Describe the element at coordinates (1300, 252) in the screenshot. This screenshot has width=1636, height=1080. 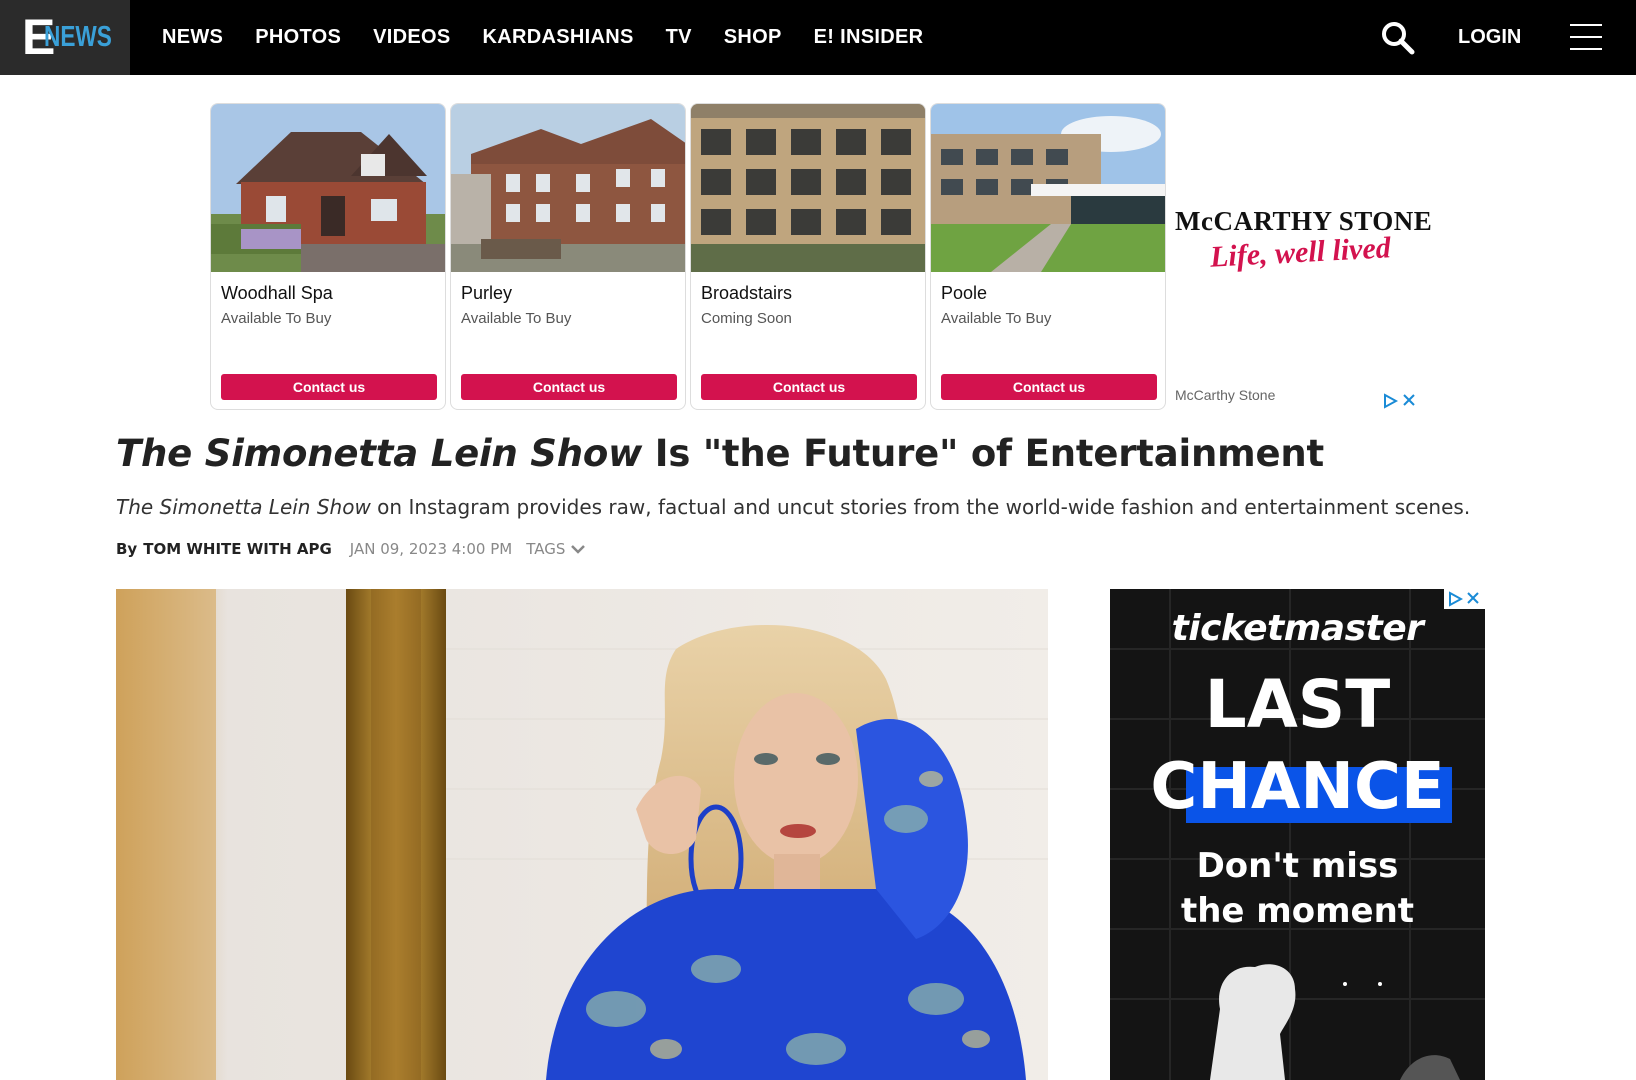
I see `mccarthy-stone-tagline: Life, well lived` at that location.